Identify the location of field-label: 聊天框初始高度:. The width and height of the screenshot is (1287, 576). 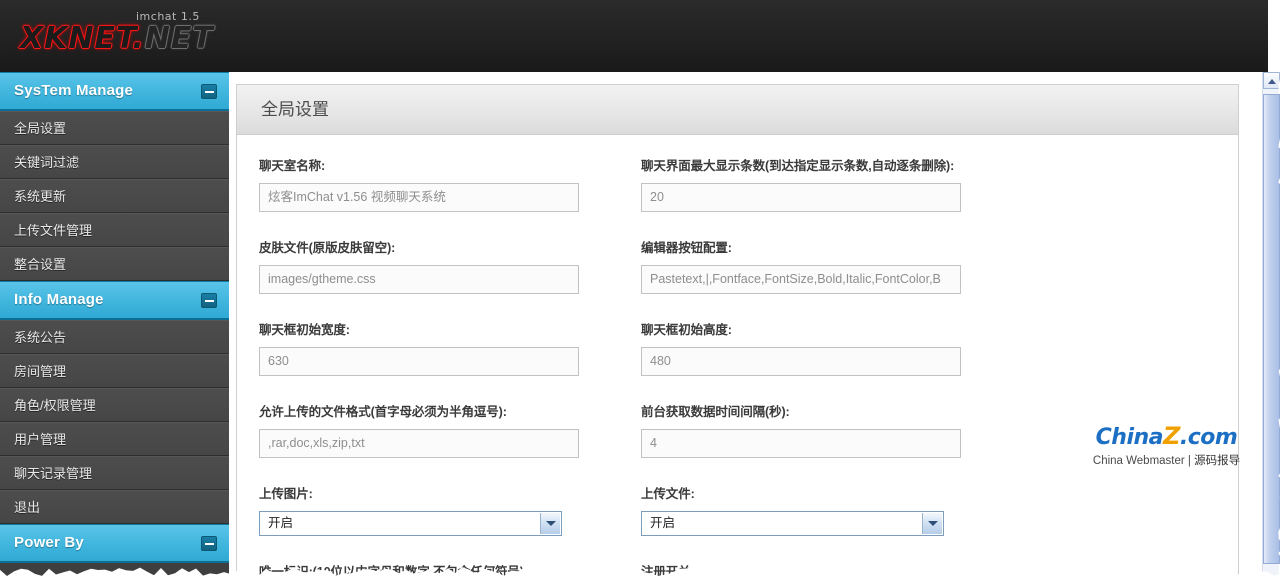
(686, 330).